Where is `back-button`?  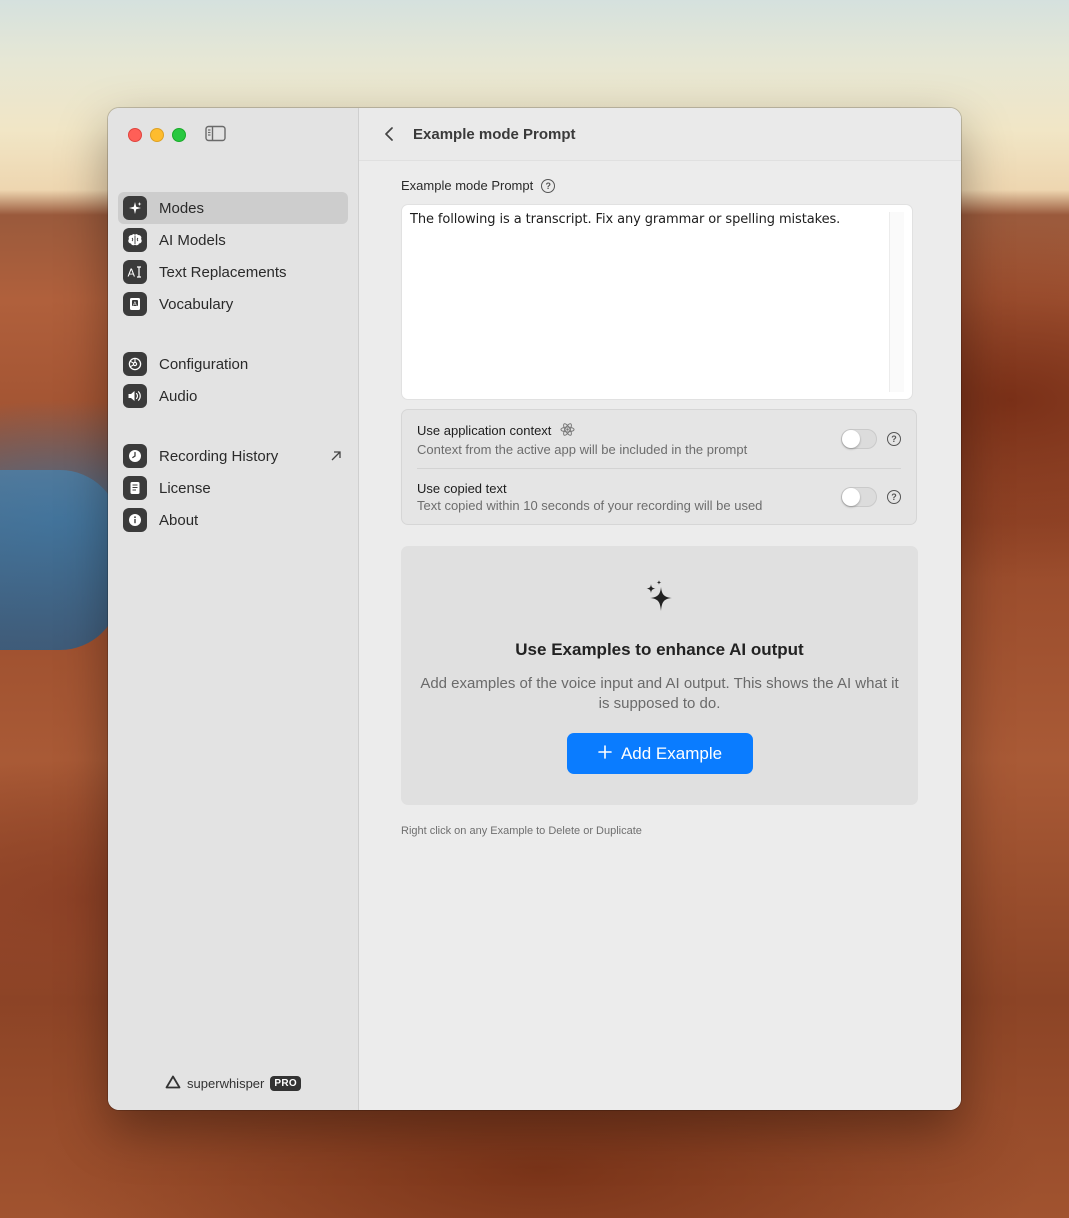
back-button is located at coordinates (389, 134).